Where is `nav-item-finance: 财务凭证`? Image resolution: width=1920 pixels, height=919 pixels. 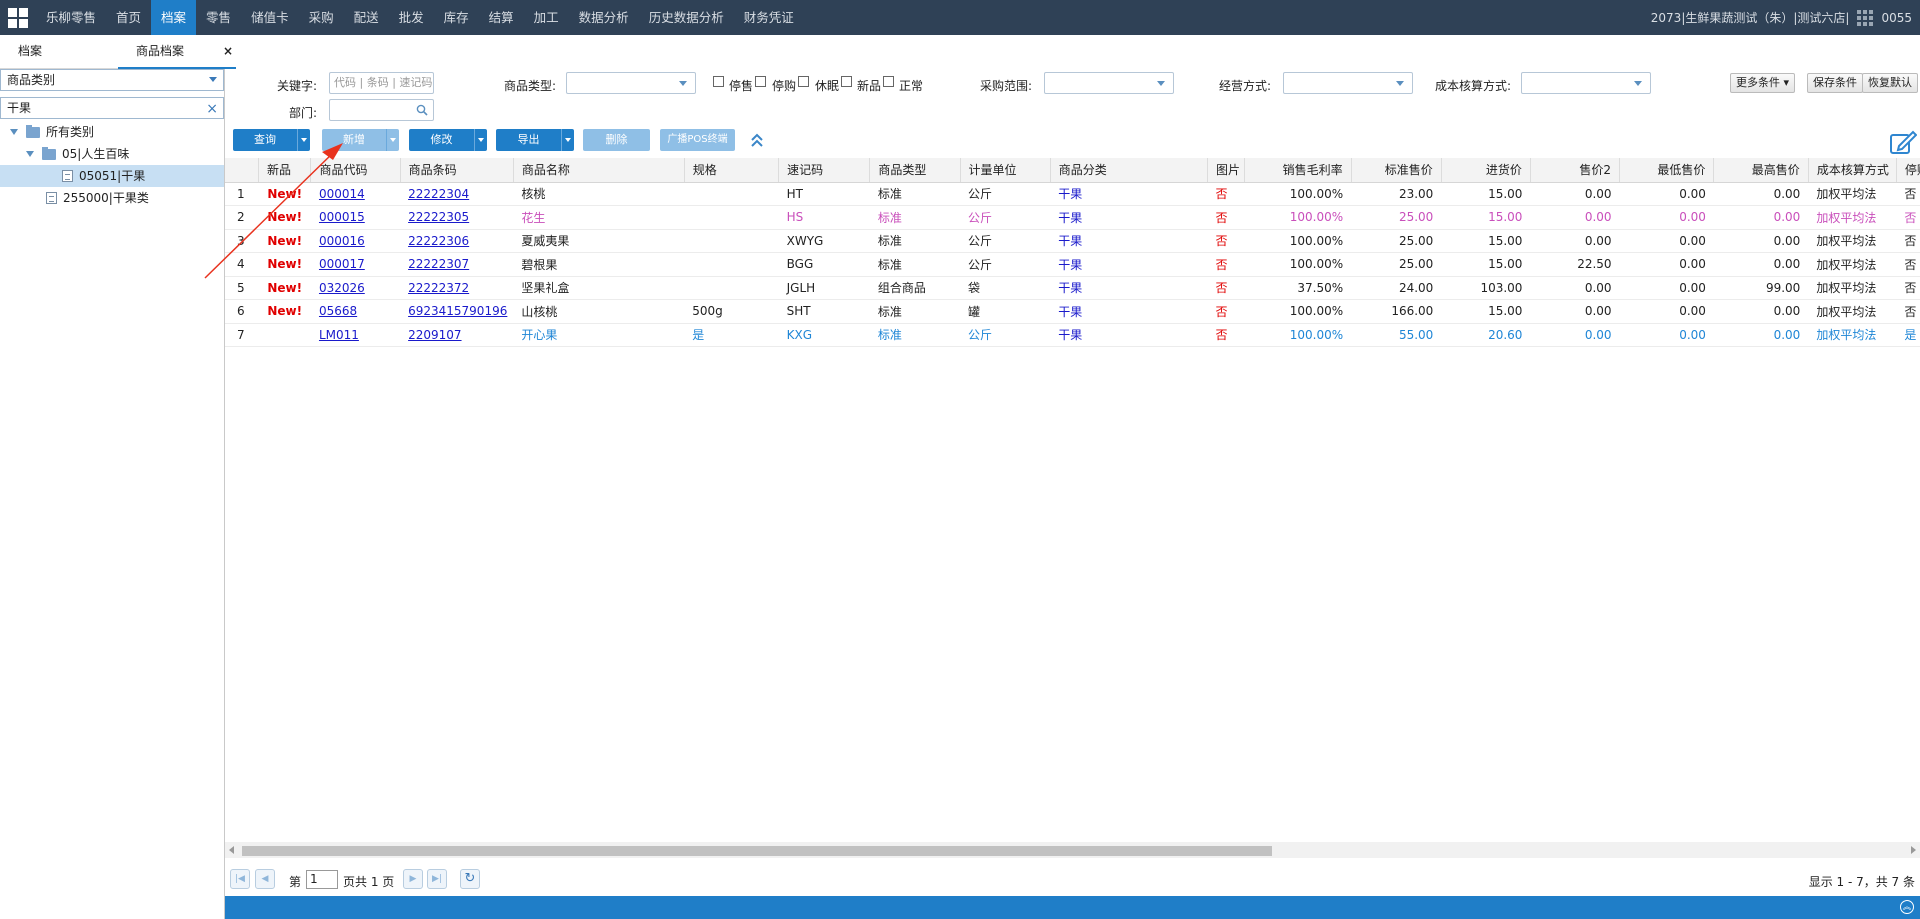 nav-item-finance: 财务凭证 is located at coordinates (769, 17).